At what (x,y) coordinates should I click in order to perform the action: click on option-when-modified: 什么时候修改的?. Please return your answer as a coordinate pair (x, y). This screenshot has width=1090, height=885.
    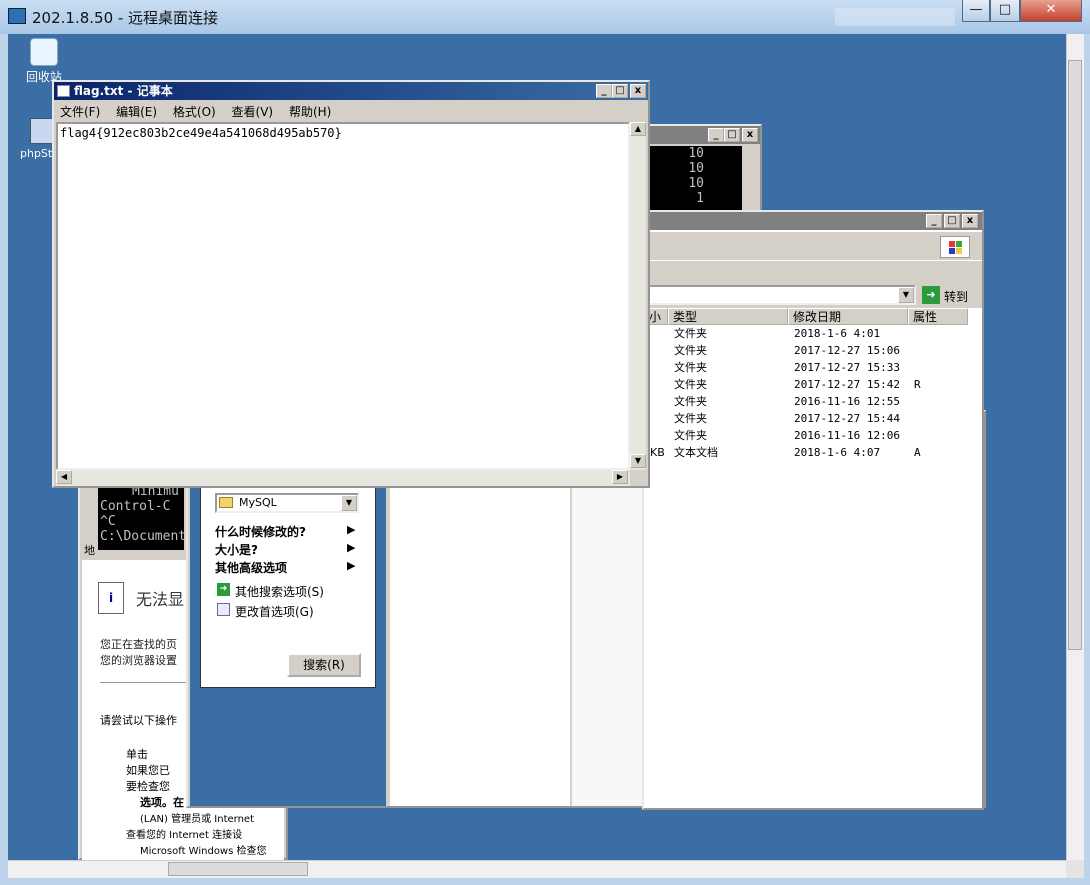
    Looking at the image, I should click on (260, 531).